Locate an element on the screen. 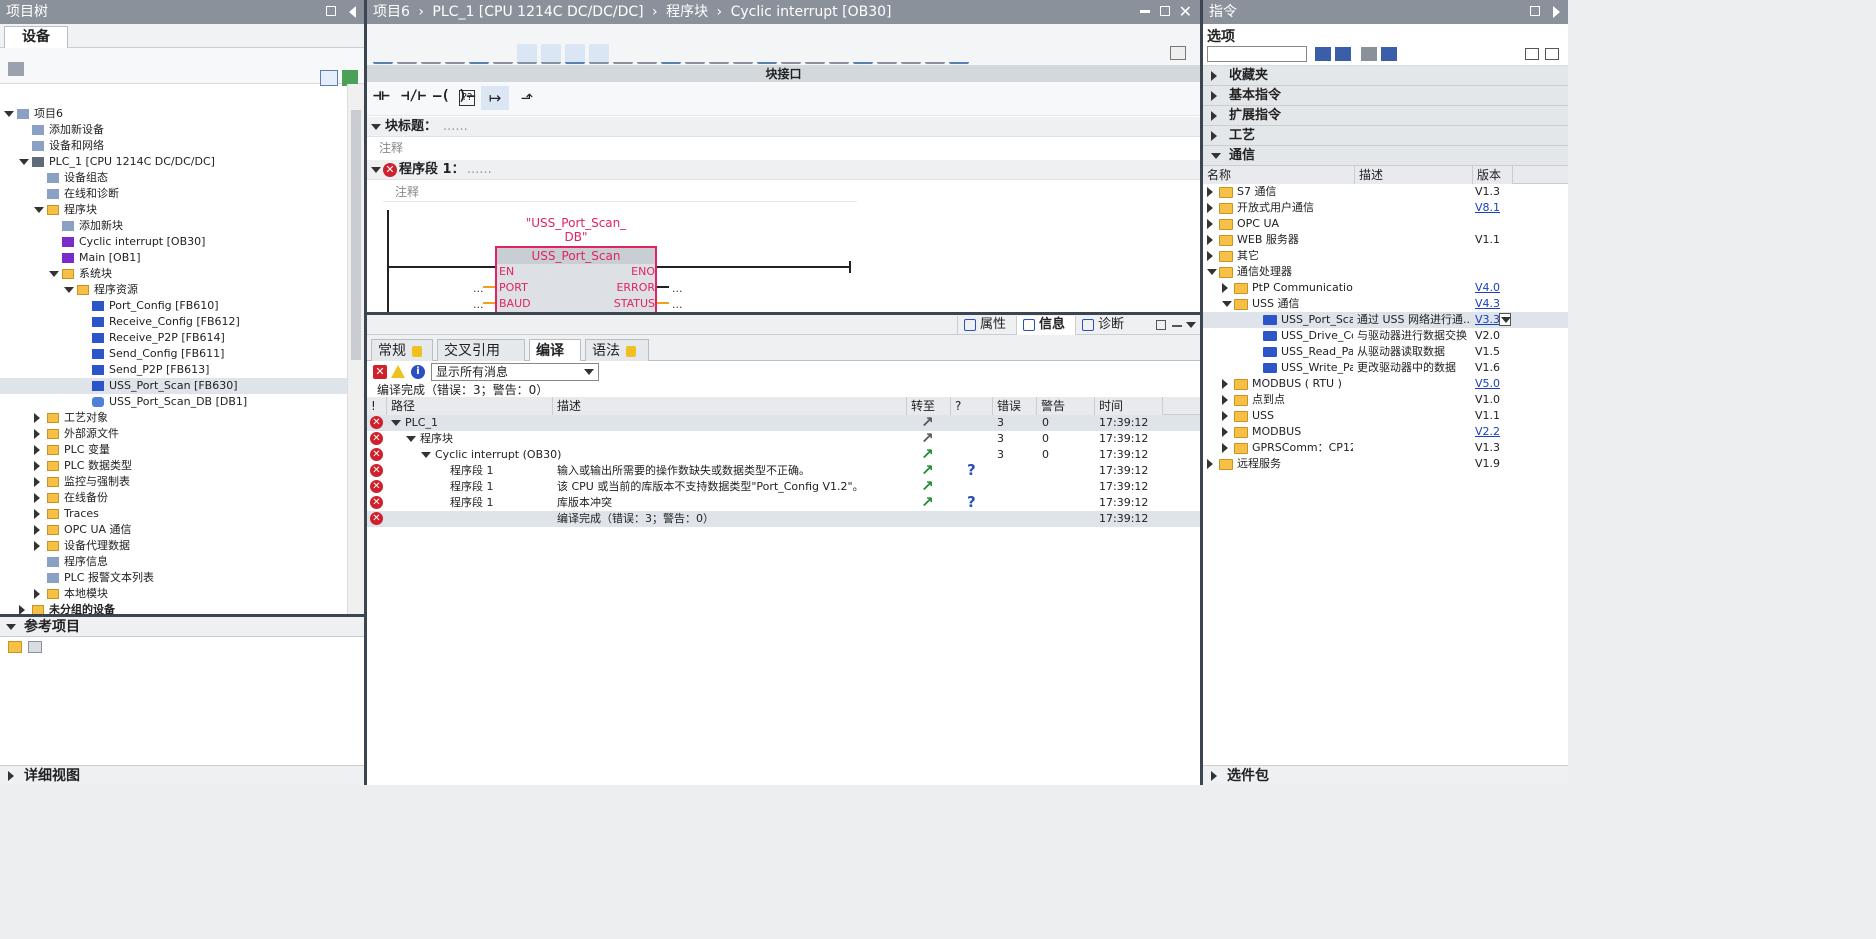  instruction-search-input is located at coordinates (1257, 54).